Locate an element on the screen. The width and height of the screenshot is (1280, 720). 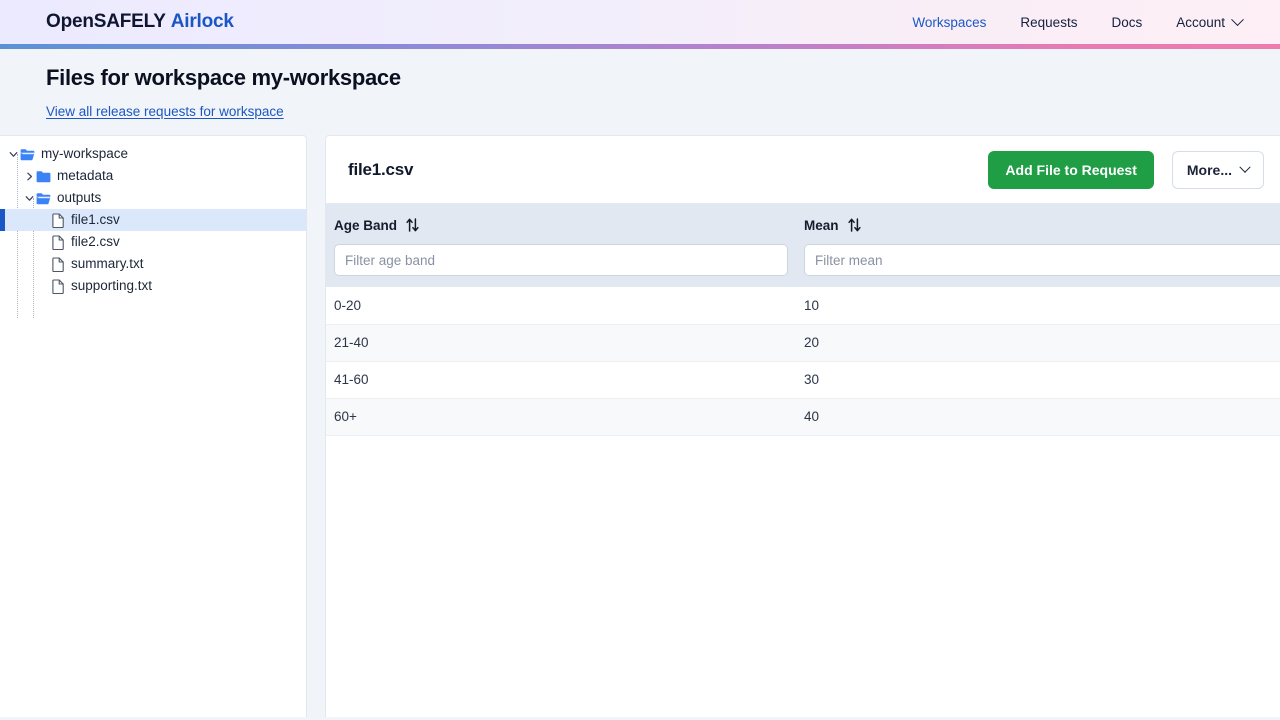
view-all-release-requests-link: View all release requests for workspace is located at coordinates (165, 111).